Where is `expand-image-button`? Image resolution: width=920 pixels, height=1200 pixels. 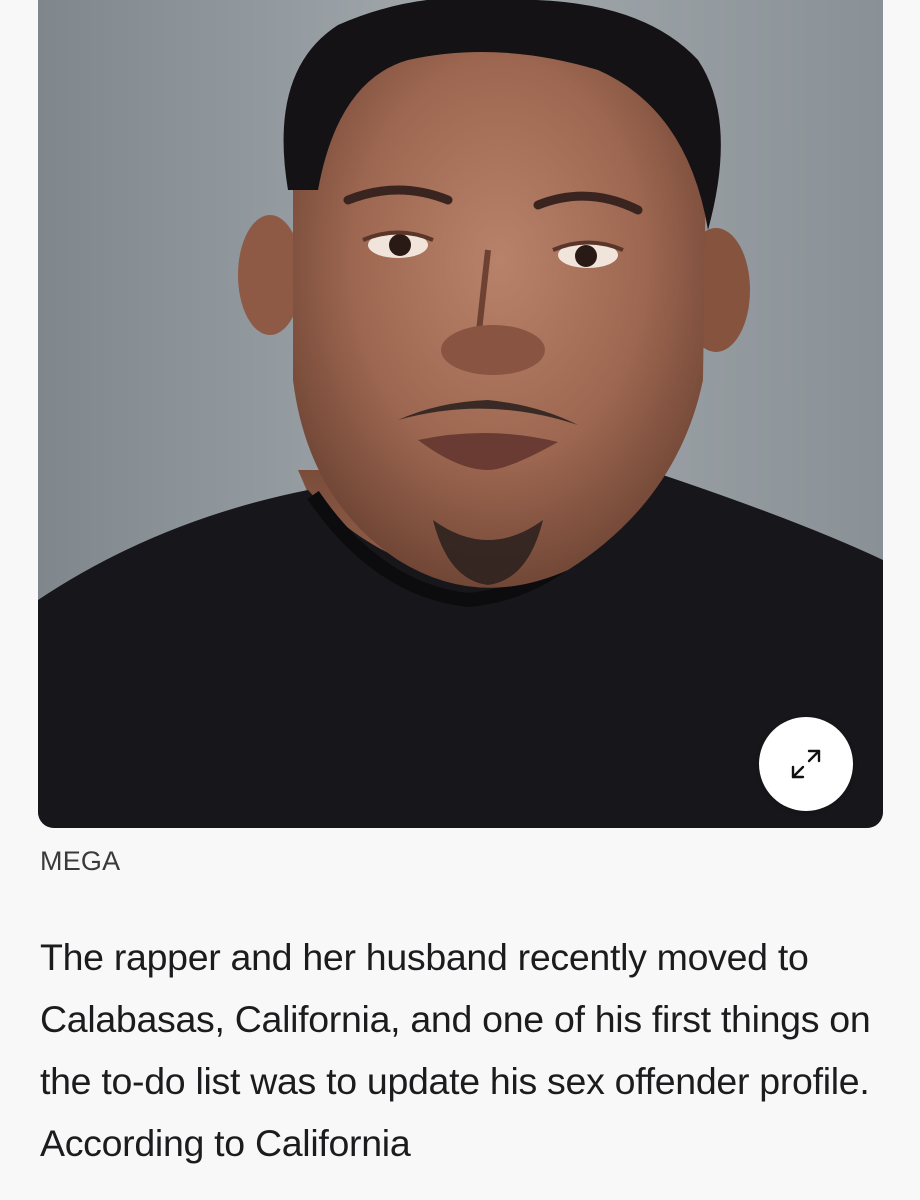
expand-image-button is located at coordinates (806, 764).